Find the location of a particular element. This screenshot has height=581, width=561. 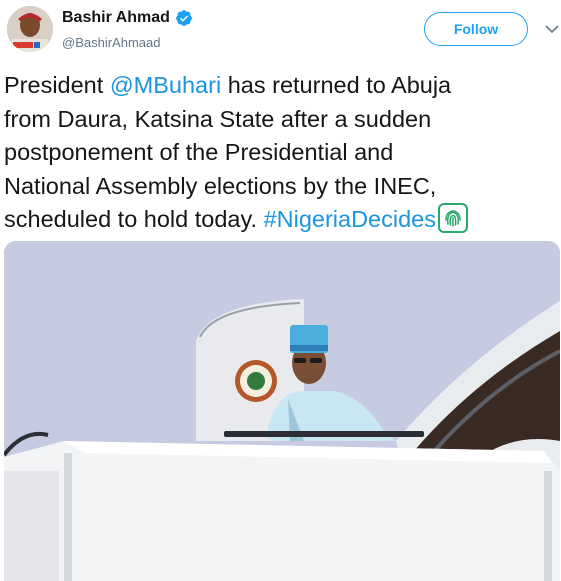

user-handle: @BashirAhmaad is located at coordinates (111, 42).